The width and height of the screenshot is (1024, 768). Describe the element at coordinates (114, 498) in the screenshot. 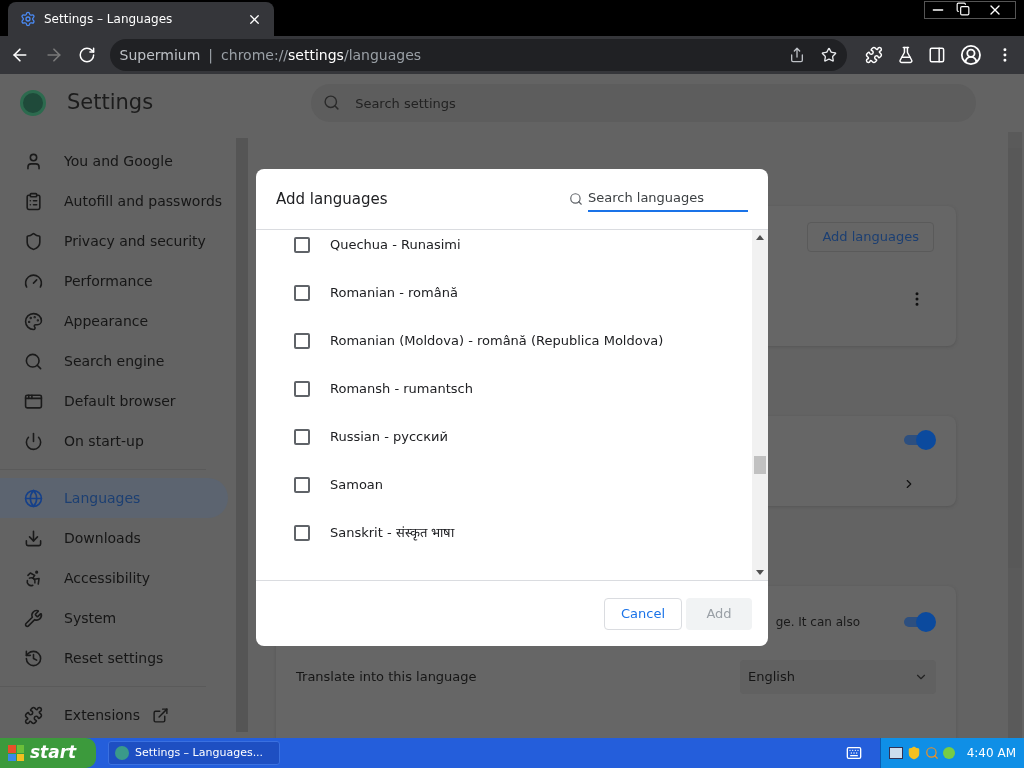

I see `sidebar-item: Languages` at that location.